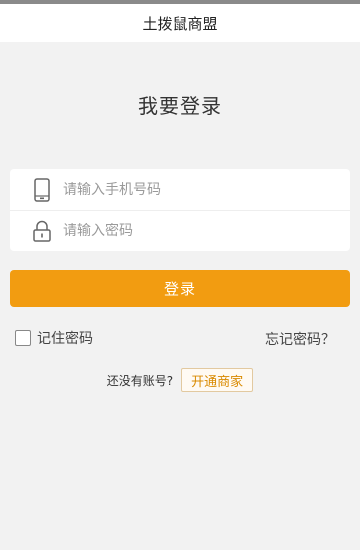  I want to click on phone-input, so click(188, 189).